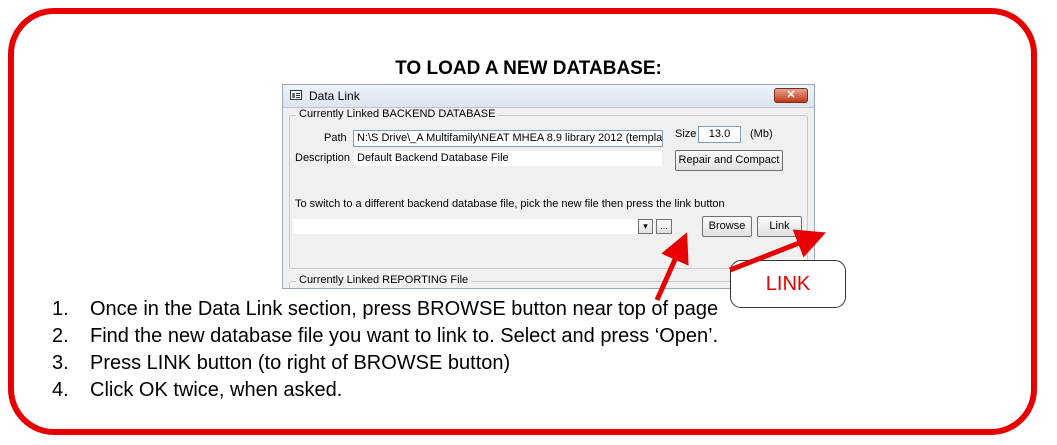  Describe the element at coordinates (777, 251) in the screenshot. I see `arrow-to-link` at that location.